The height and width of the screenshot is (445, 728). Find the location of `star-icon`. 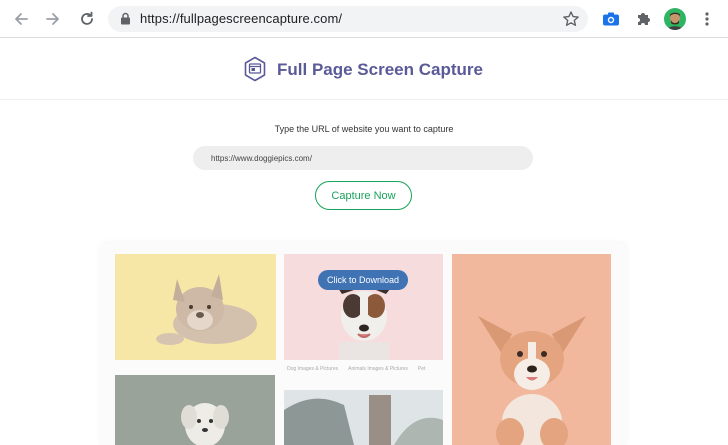

star-icon is located at coordinates (571, 19).